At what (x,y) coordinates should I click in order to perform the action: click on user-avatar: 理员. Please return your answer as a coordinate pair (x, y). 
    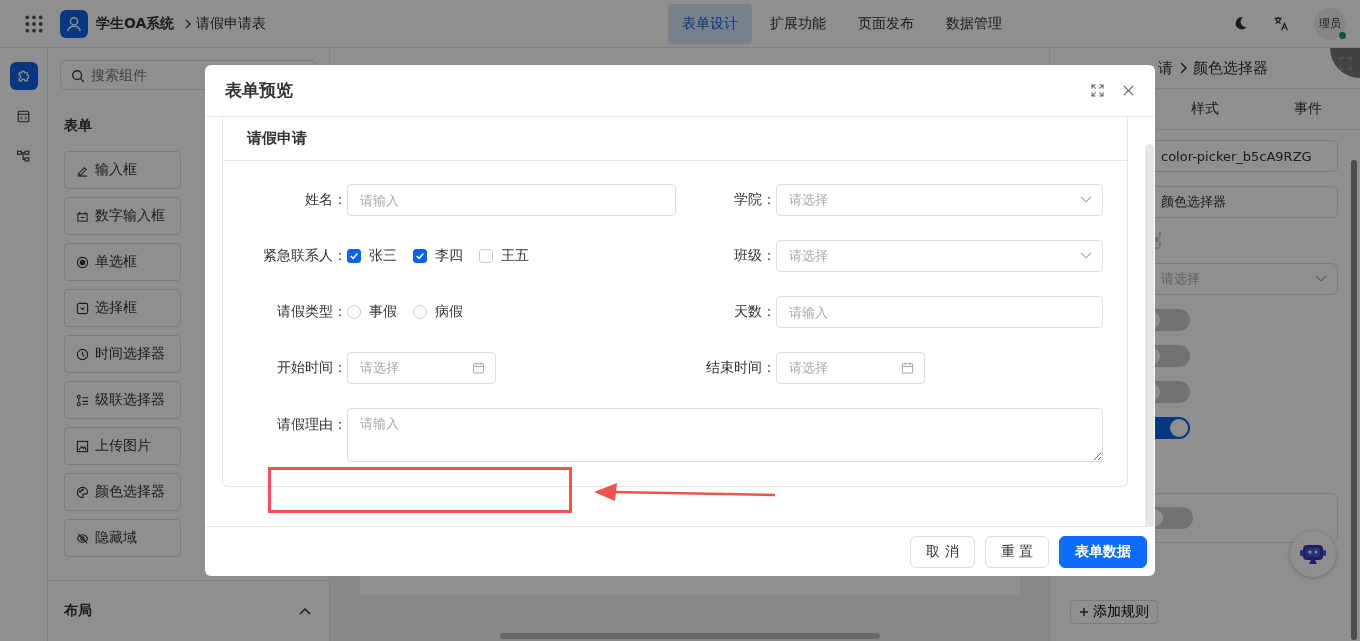
    Looking at the image, I should click on (1330, 23).